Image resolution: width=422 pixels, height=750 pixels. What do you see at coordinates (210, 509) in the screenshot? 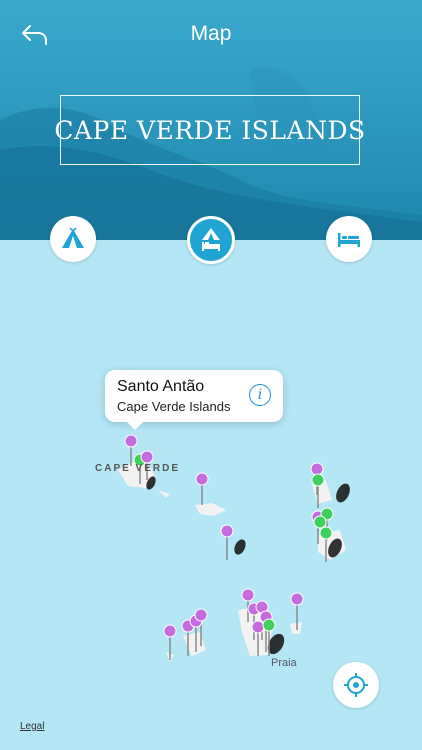
I see `island-sao-nicolau` at bounding box center [210, 509].